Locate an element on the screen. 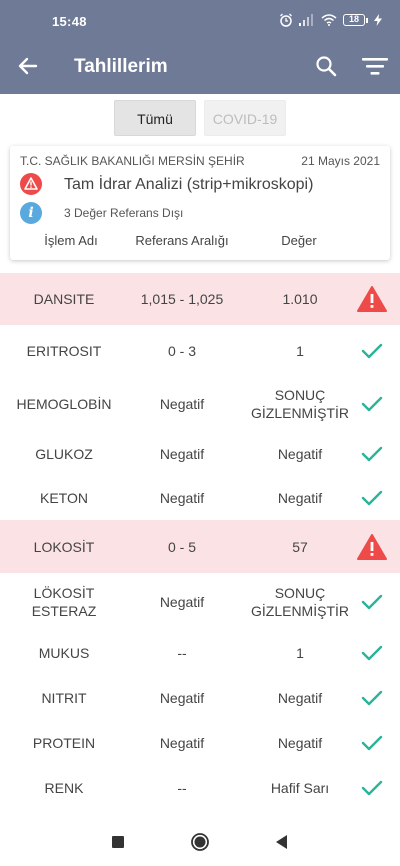 This screenshot has width=400, height=866. arrow-left-icon is located at coordinates (28, 66).